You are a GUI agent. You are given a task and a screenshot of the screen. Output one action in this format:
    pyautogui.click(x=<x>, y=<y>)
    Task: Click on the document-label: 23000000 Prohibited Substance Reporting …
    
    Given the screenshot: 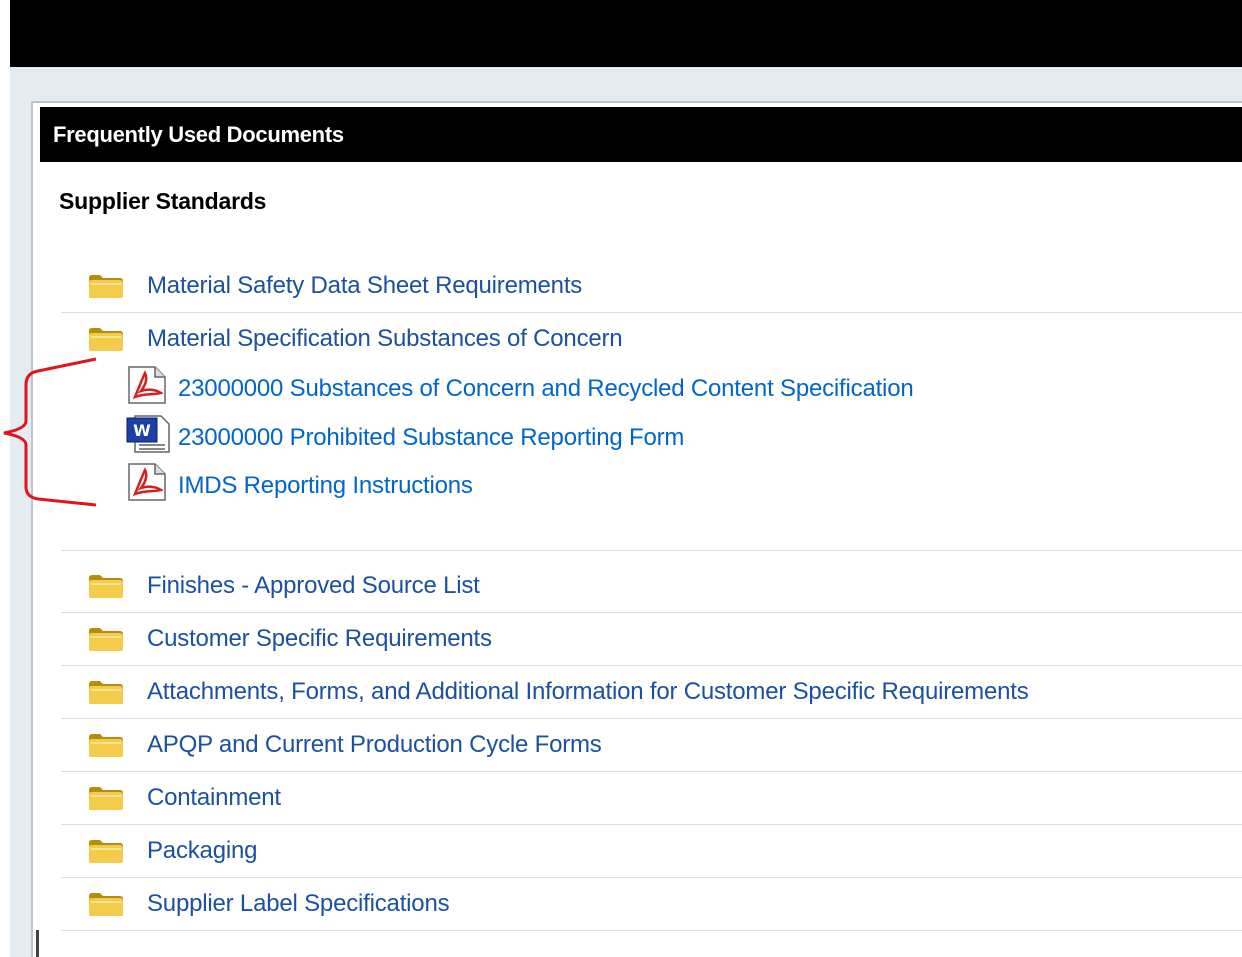 What is the action you would take?
    pyautogui.click(x=431, y=438)
    